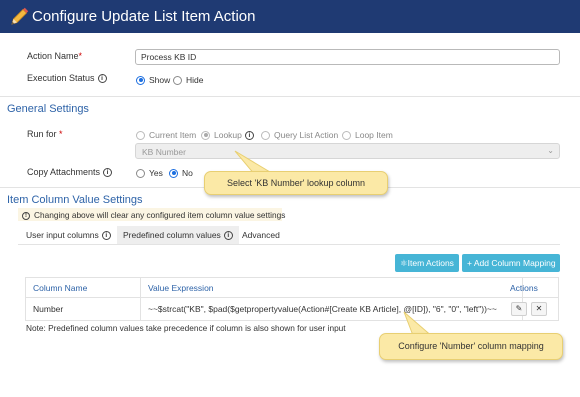 The width and height of the screenshot is (580, 397). I want to click on tab-advanced: Advanced, so click(261, 235).